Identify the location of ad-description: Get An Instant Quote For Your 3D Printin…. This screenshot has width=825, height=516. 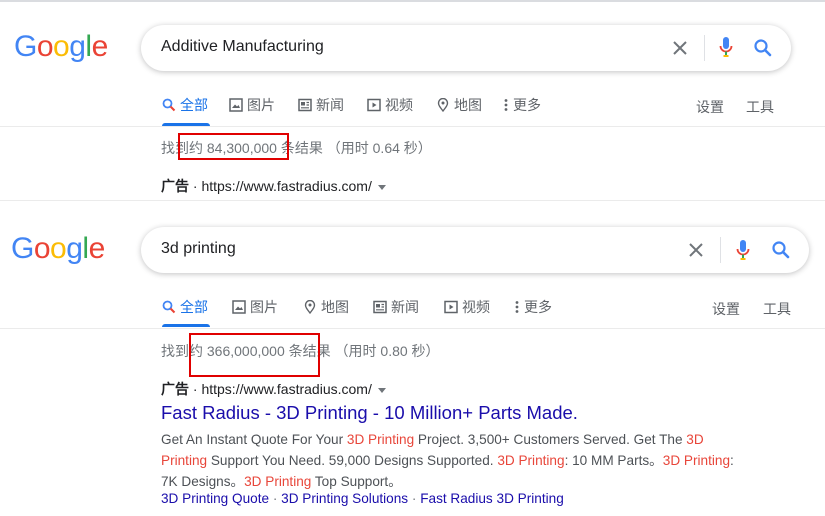
(451, 460).